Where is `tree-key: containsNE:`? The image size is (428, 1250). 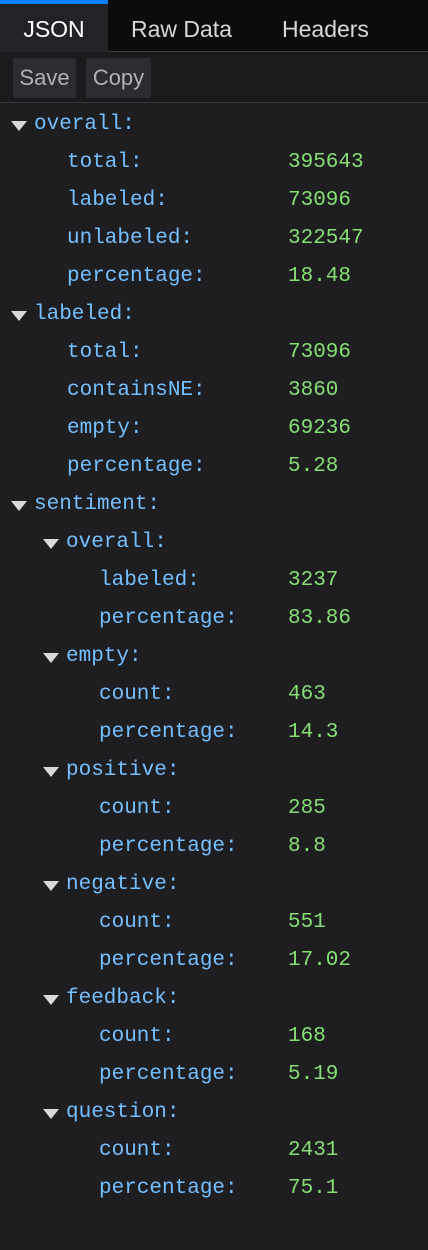
tree-key: containsNE: is located at coordinates (136, 390).